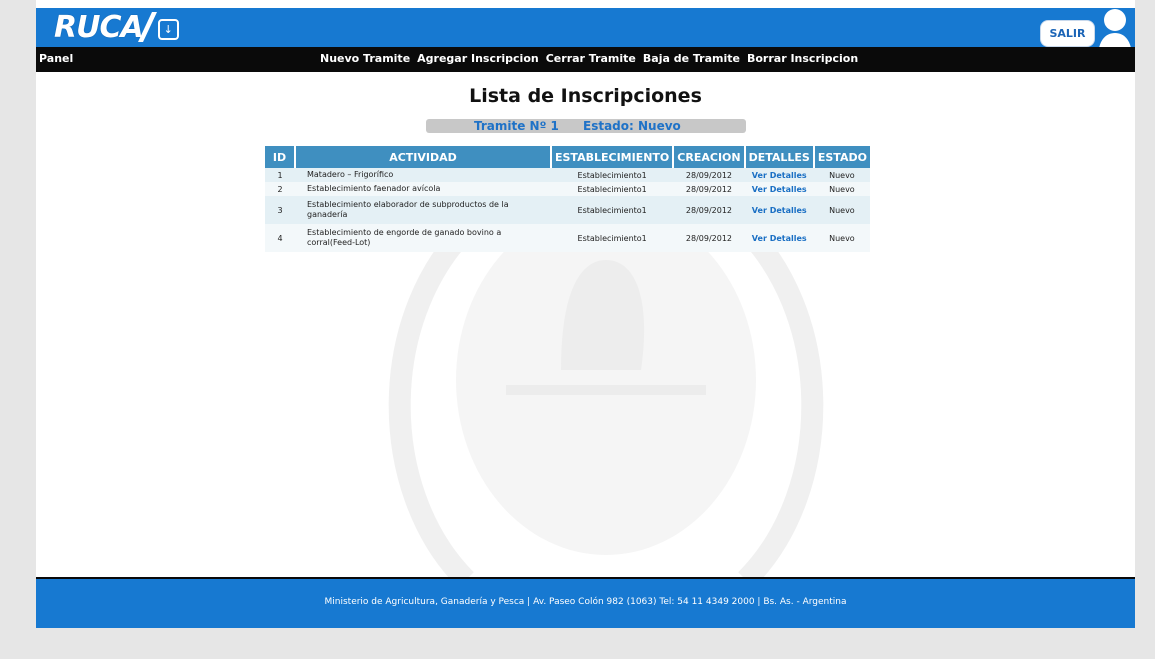 The width and height of the screenshot is (1155, 659). Describe the element at coordinates (585, 96) in the screenshot. I see `page-title: Lista de Inscripciones` at that location.